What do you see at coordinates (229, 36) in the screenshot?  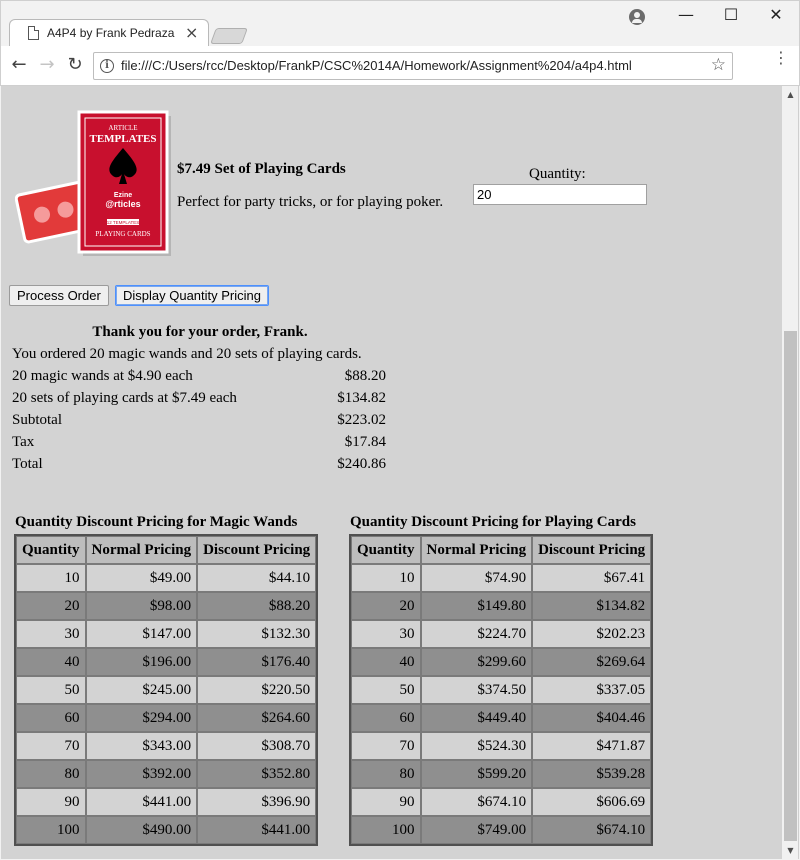 I see `new-tab-button` at bounding box center [229, 36].